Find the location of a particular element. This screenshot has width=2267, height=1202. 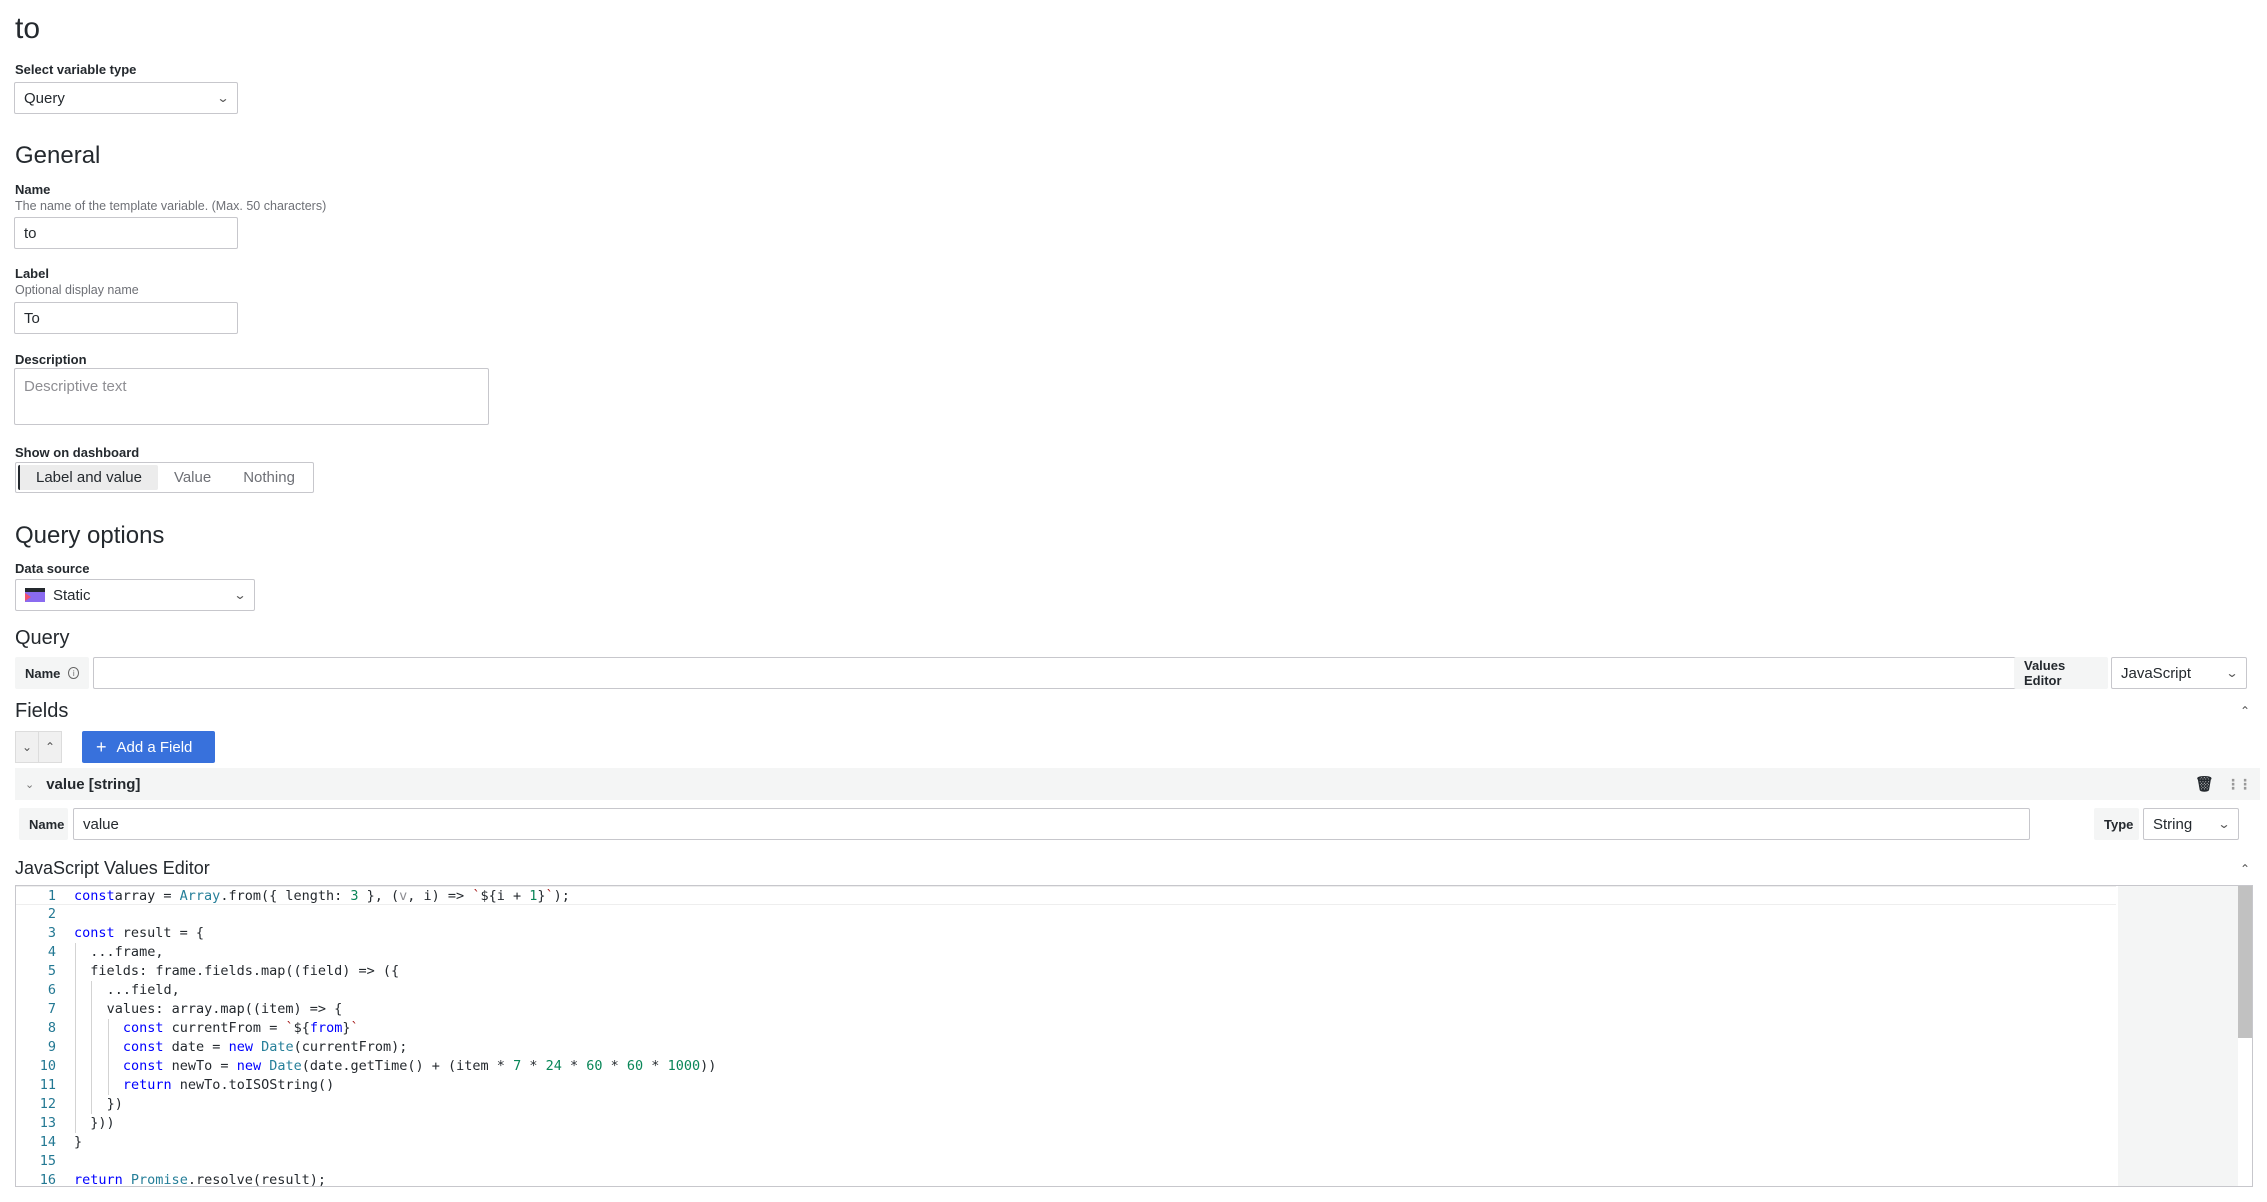

field-name-input: value is located at coordinates (1051, 824).